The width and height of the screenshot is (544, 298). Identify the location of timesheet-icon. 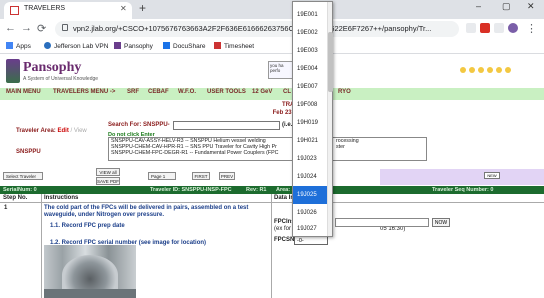
(217, 45).